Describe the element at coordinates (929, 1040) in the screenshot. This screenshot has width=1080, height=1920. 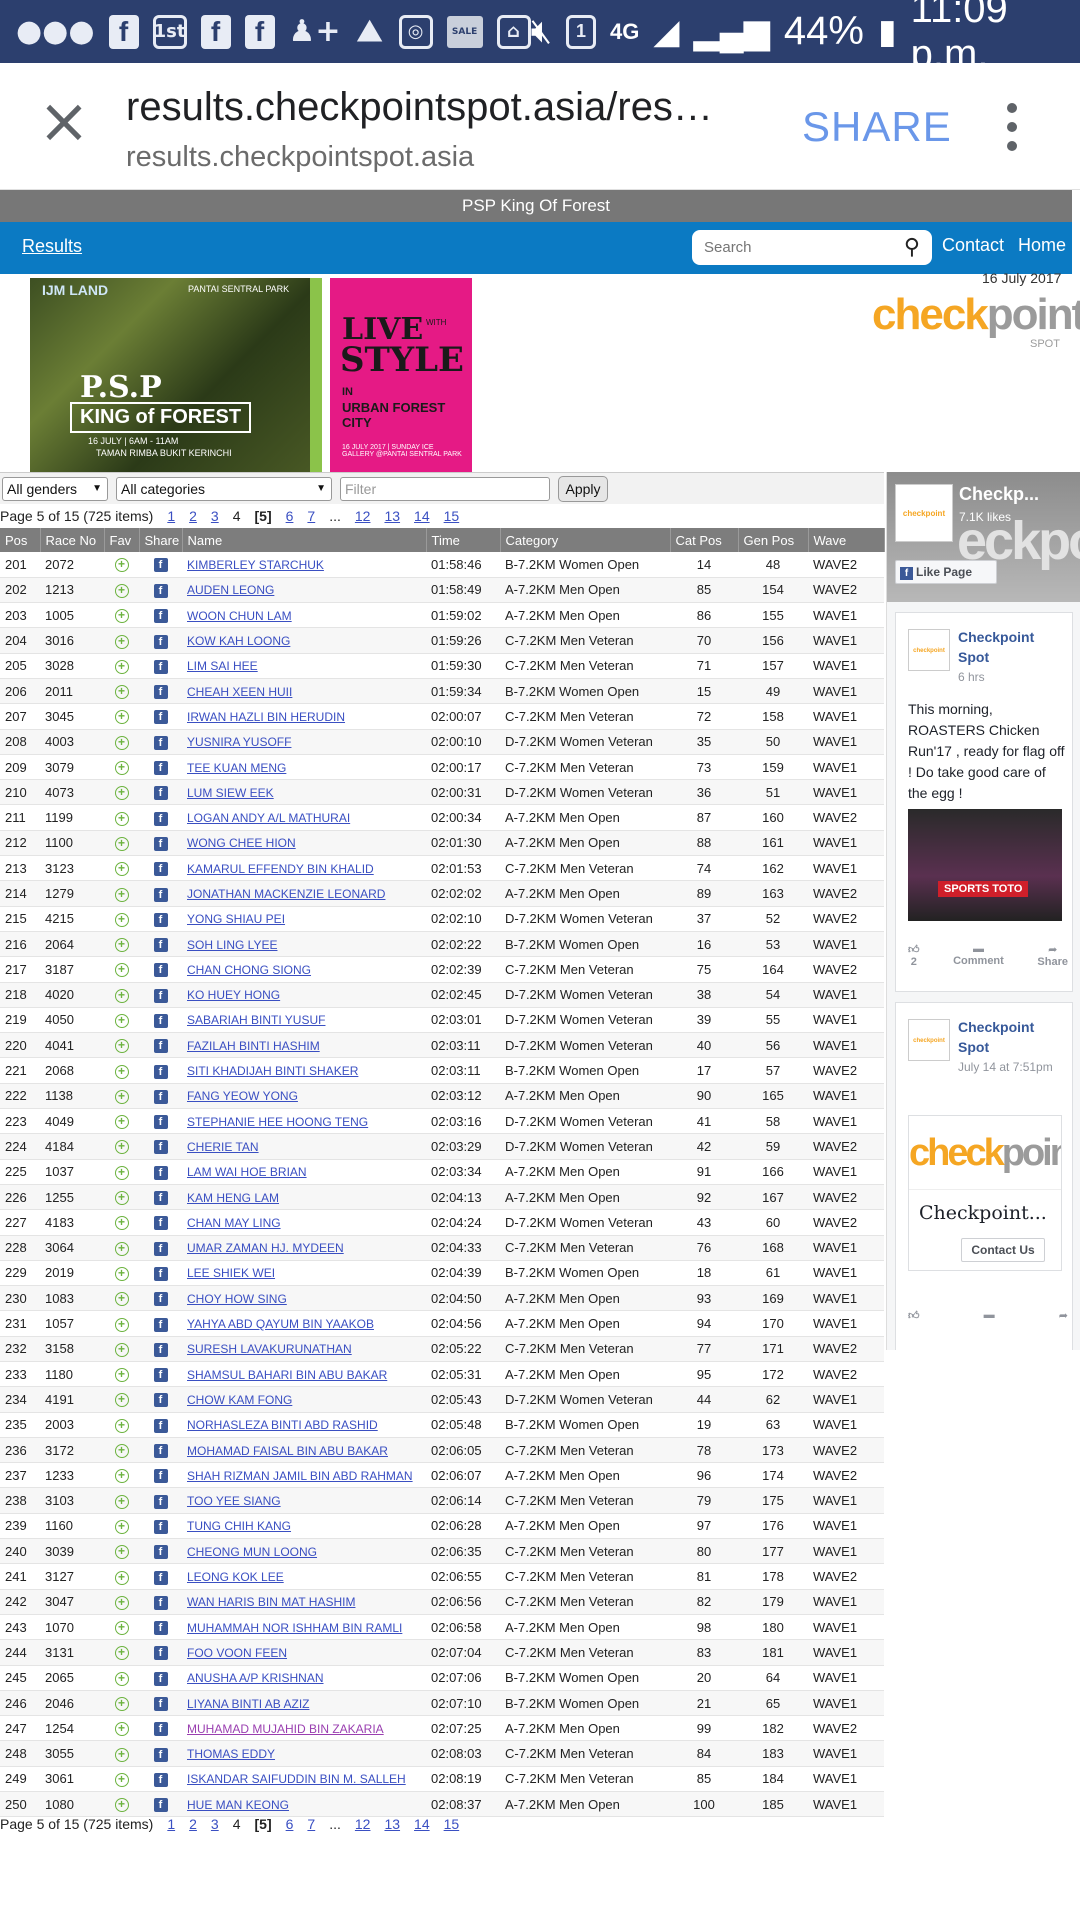
I see `fb-post-avatar: checkpoint` at that location.